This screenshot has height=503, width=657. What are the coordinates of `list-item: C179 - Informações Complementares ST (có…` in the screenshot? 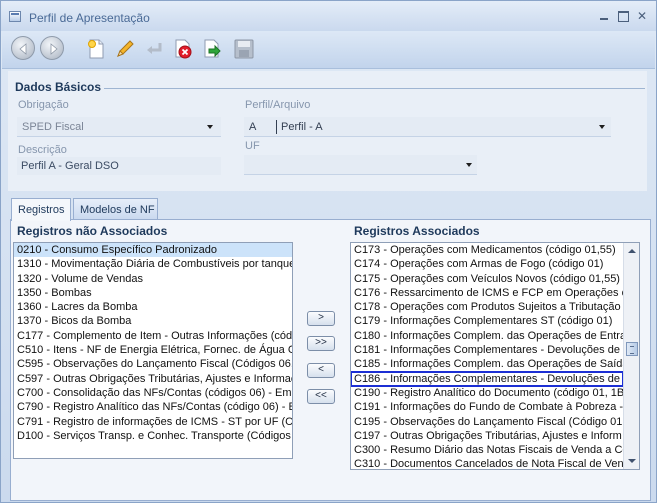 It's located at (487, 321).